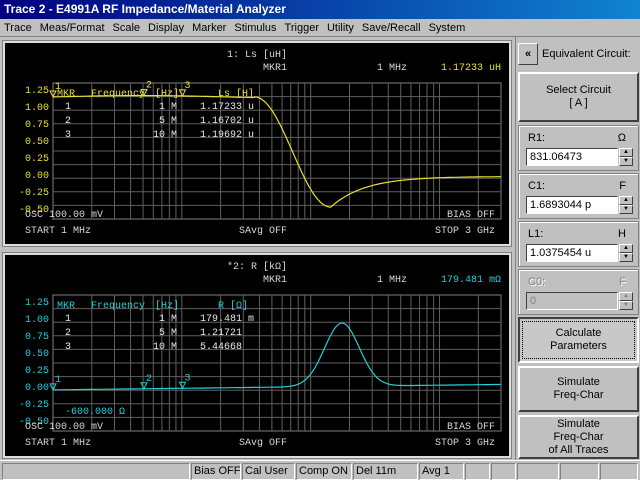  Describe the element at coordinates (447, 27) in the screenshot. I see `menu-system: System` at that location.